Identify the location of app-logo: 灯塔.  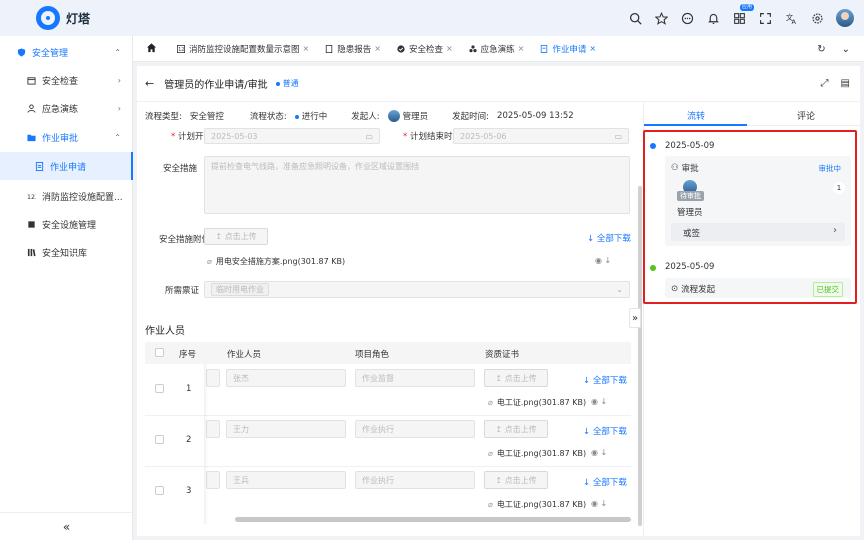
(63, 18).